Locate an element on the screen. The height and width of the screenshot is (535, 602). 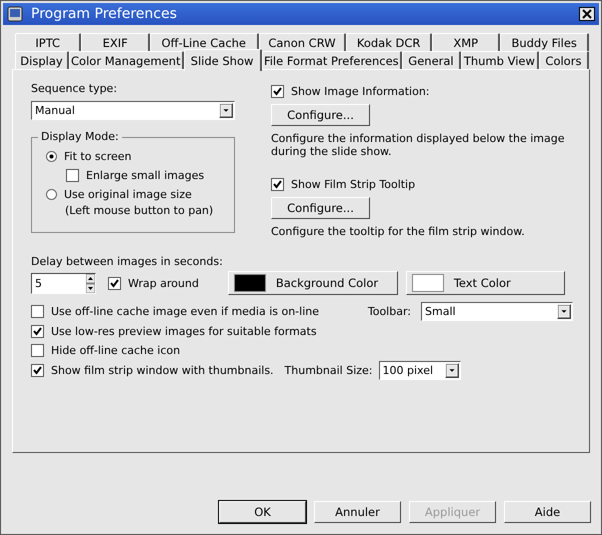
close-icon is located at coordinates (587, 14).